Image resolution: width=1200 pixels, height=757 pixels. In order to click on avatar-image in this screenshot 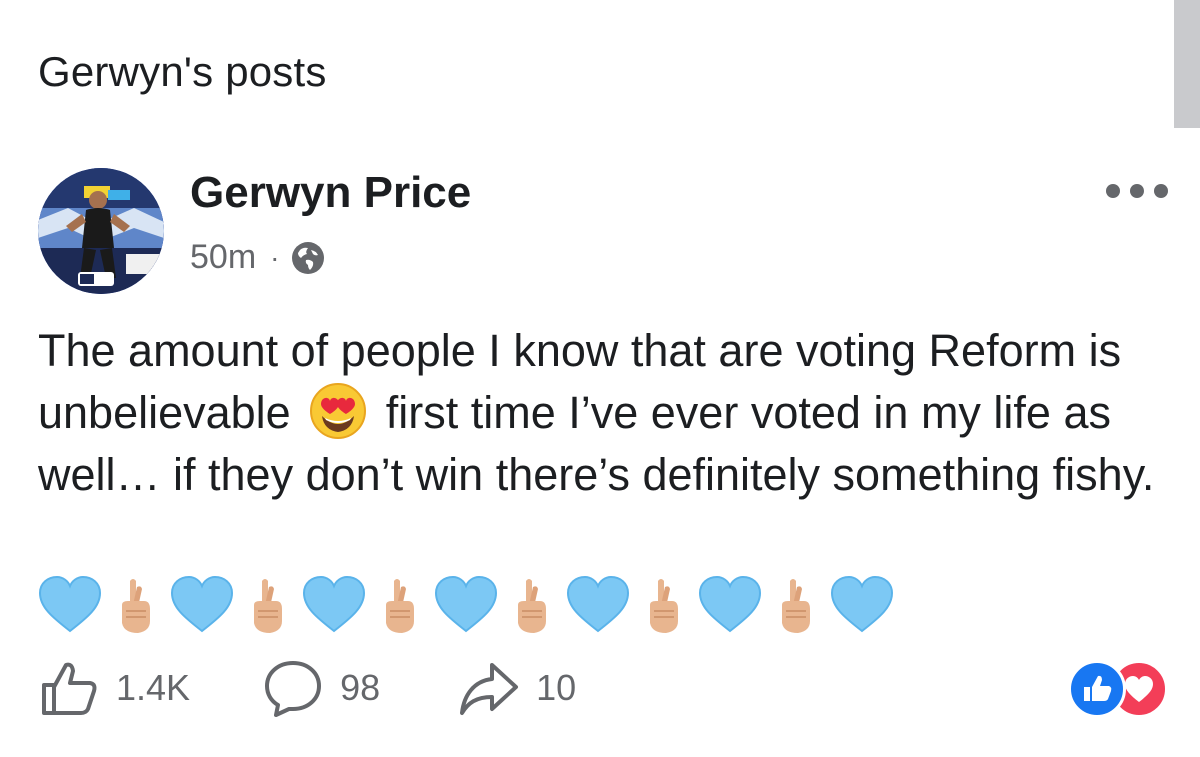, I will do `click(101, 231)`.